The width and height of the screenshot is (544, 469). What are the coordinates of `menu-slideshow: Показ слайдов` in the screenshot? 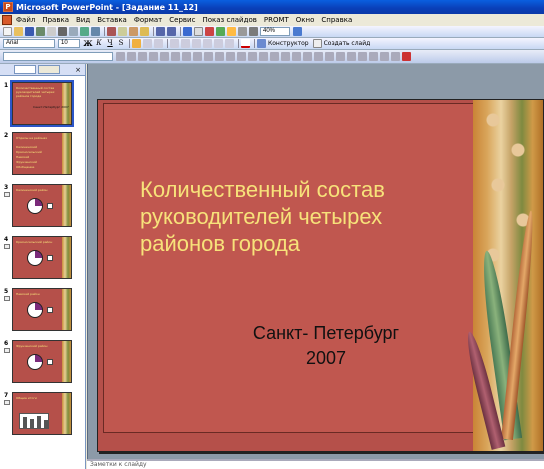 It's located at (229, 20).